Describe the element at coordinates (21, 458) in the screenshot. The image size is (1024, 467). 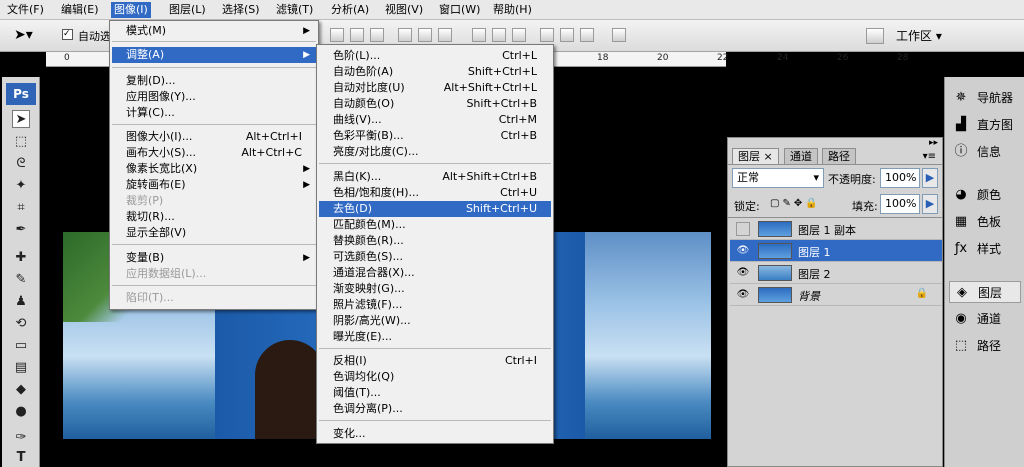
I see `type-tool-icon: T` at that location.